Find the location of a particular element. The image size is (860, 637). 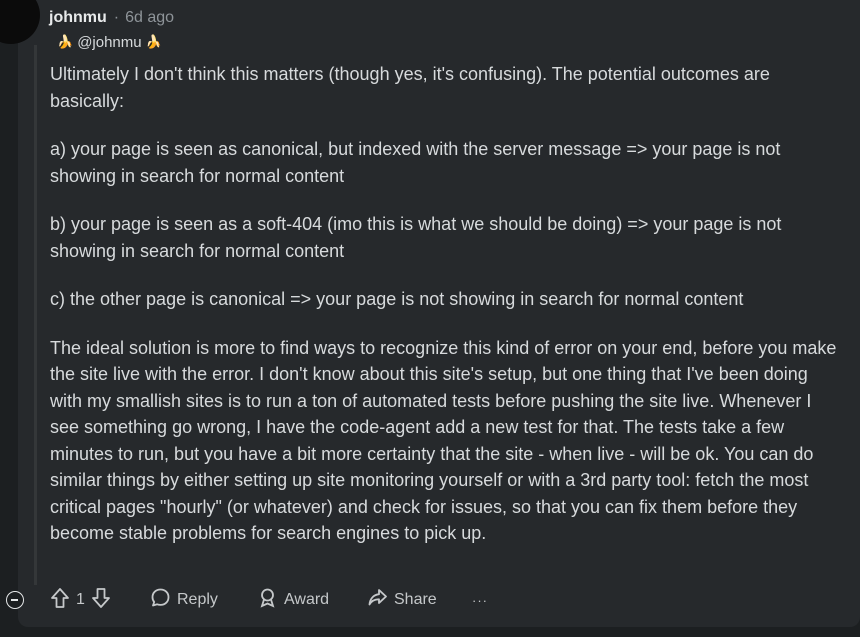

vote-count: 1 is located at coordinates (80, 599).